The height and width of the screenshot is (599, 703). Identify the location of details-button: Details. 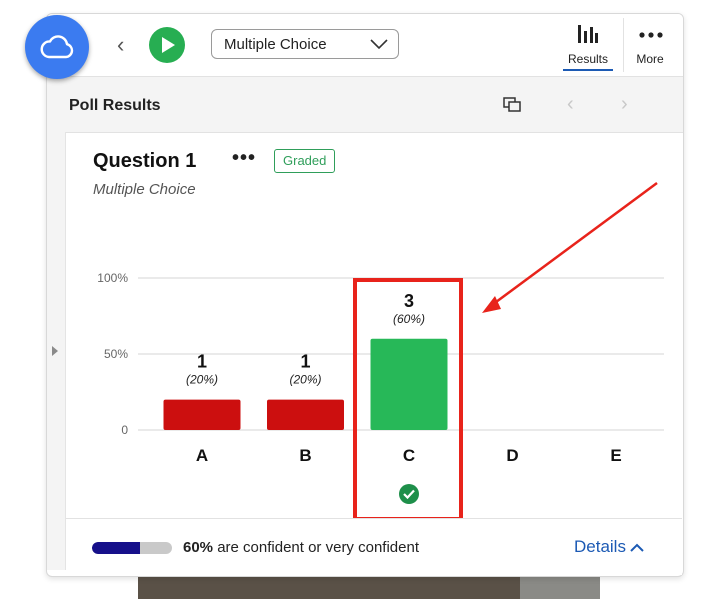
(609, 547).